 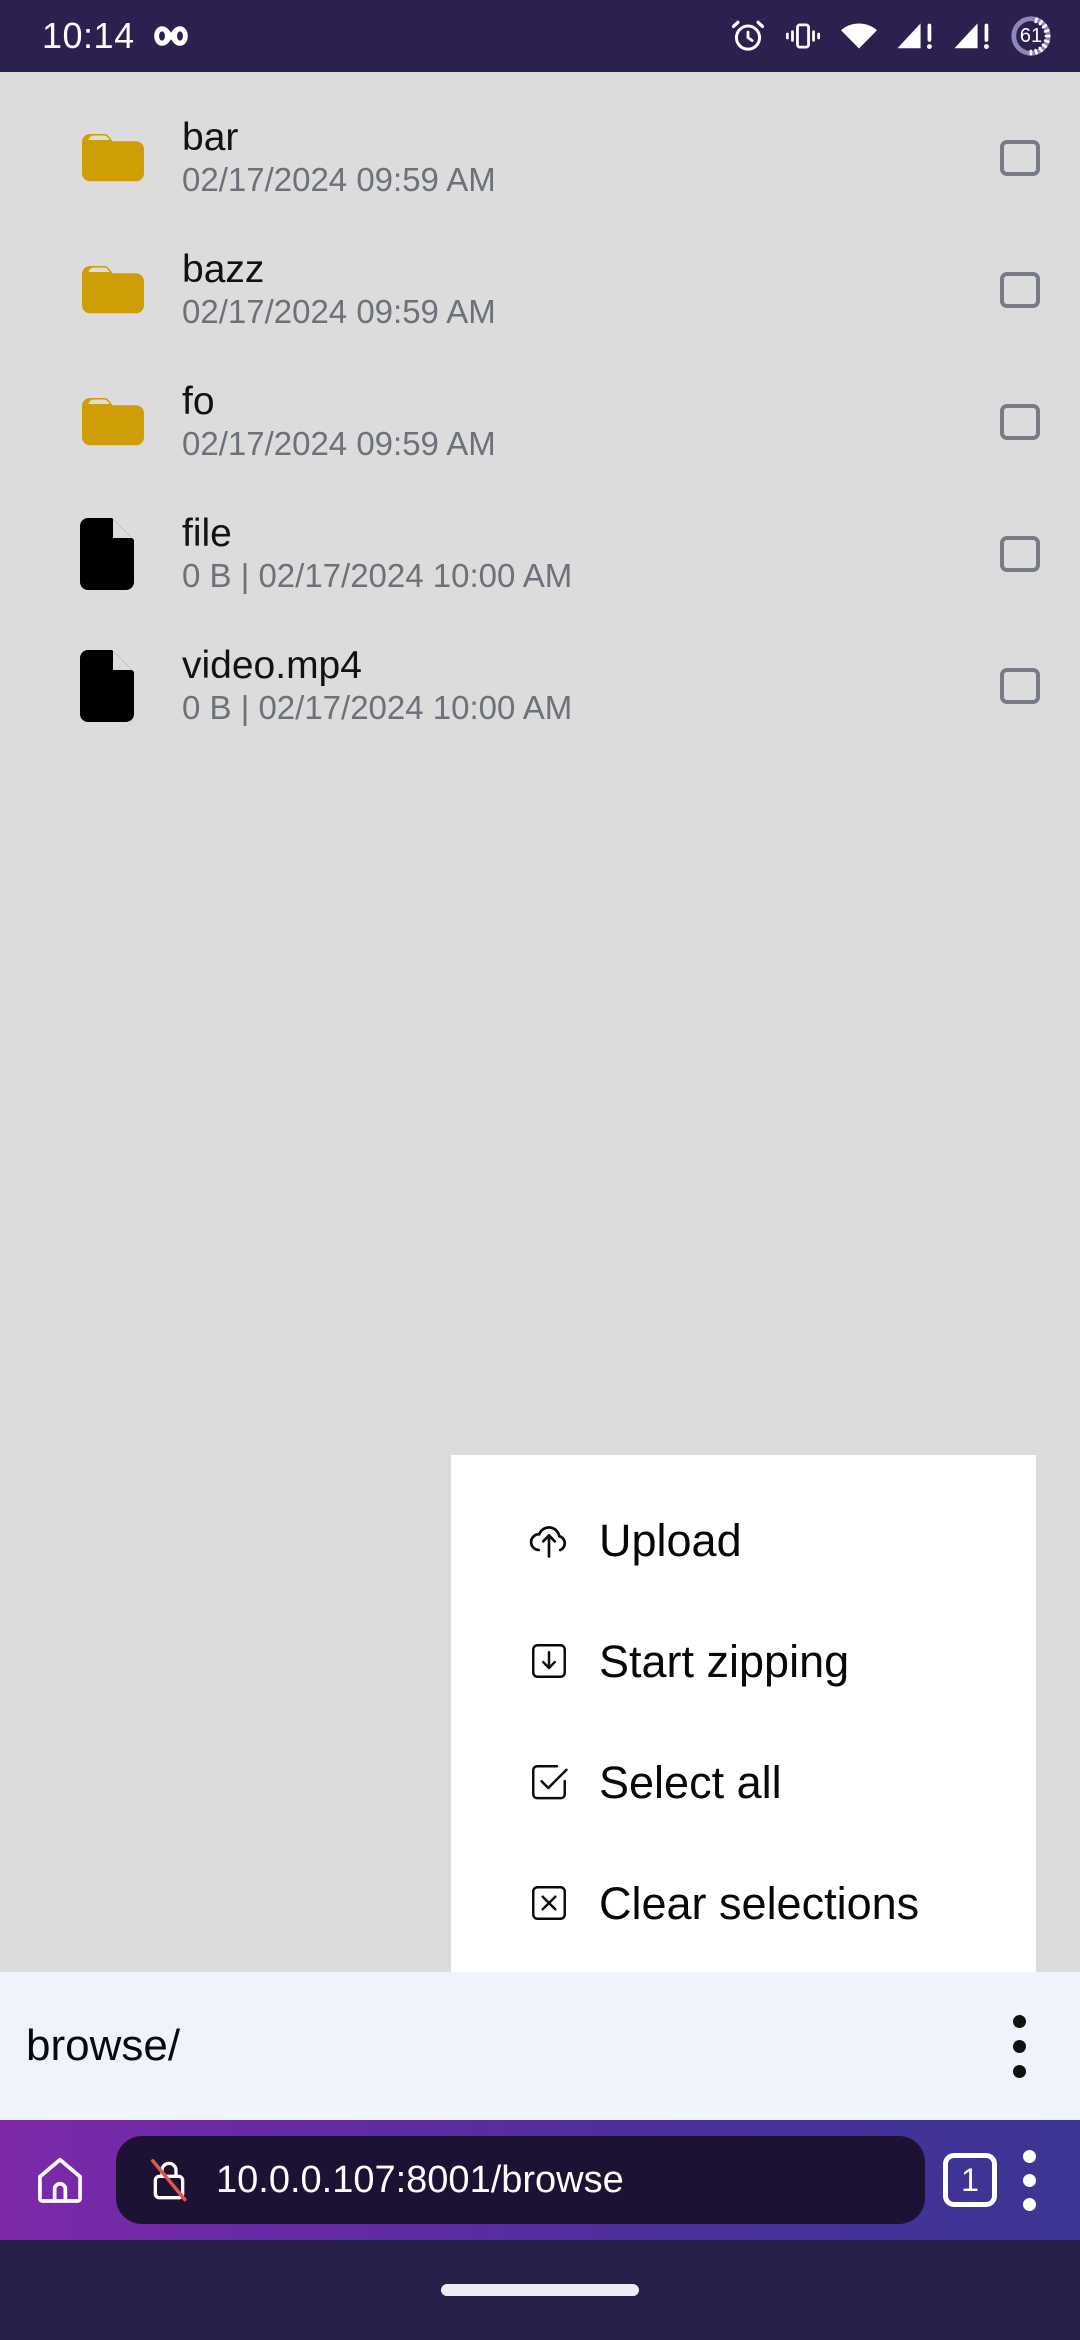 I want to click on file-name: bazz, so click(x=223, y=270).